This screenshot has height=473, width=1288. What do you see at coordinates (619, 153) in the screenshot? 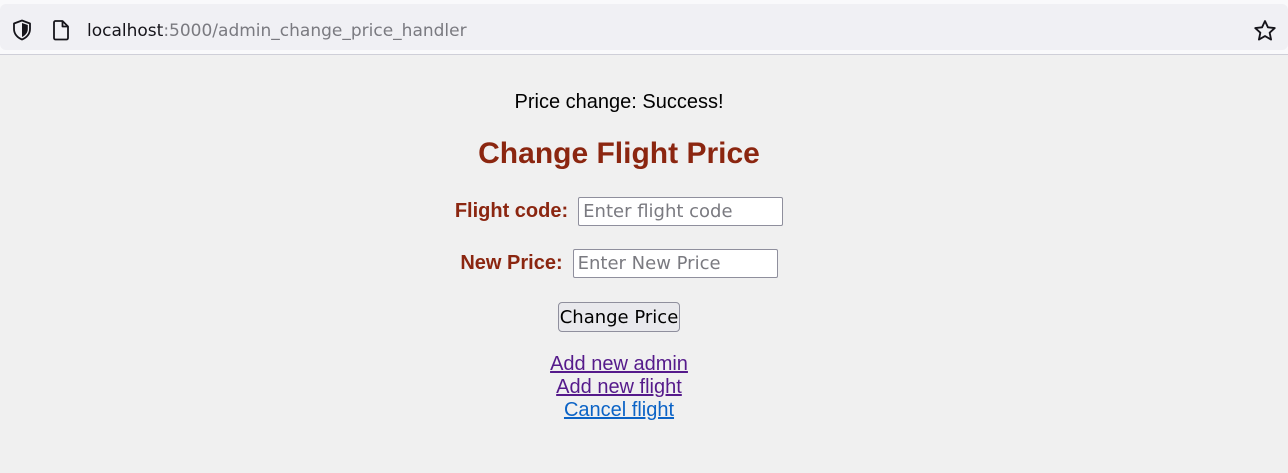
I see `page-title: Change Flight Price` at bounding box center [619, 153].